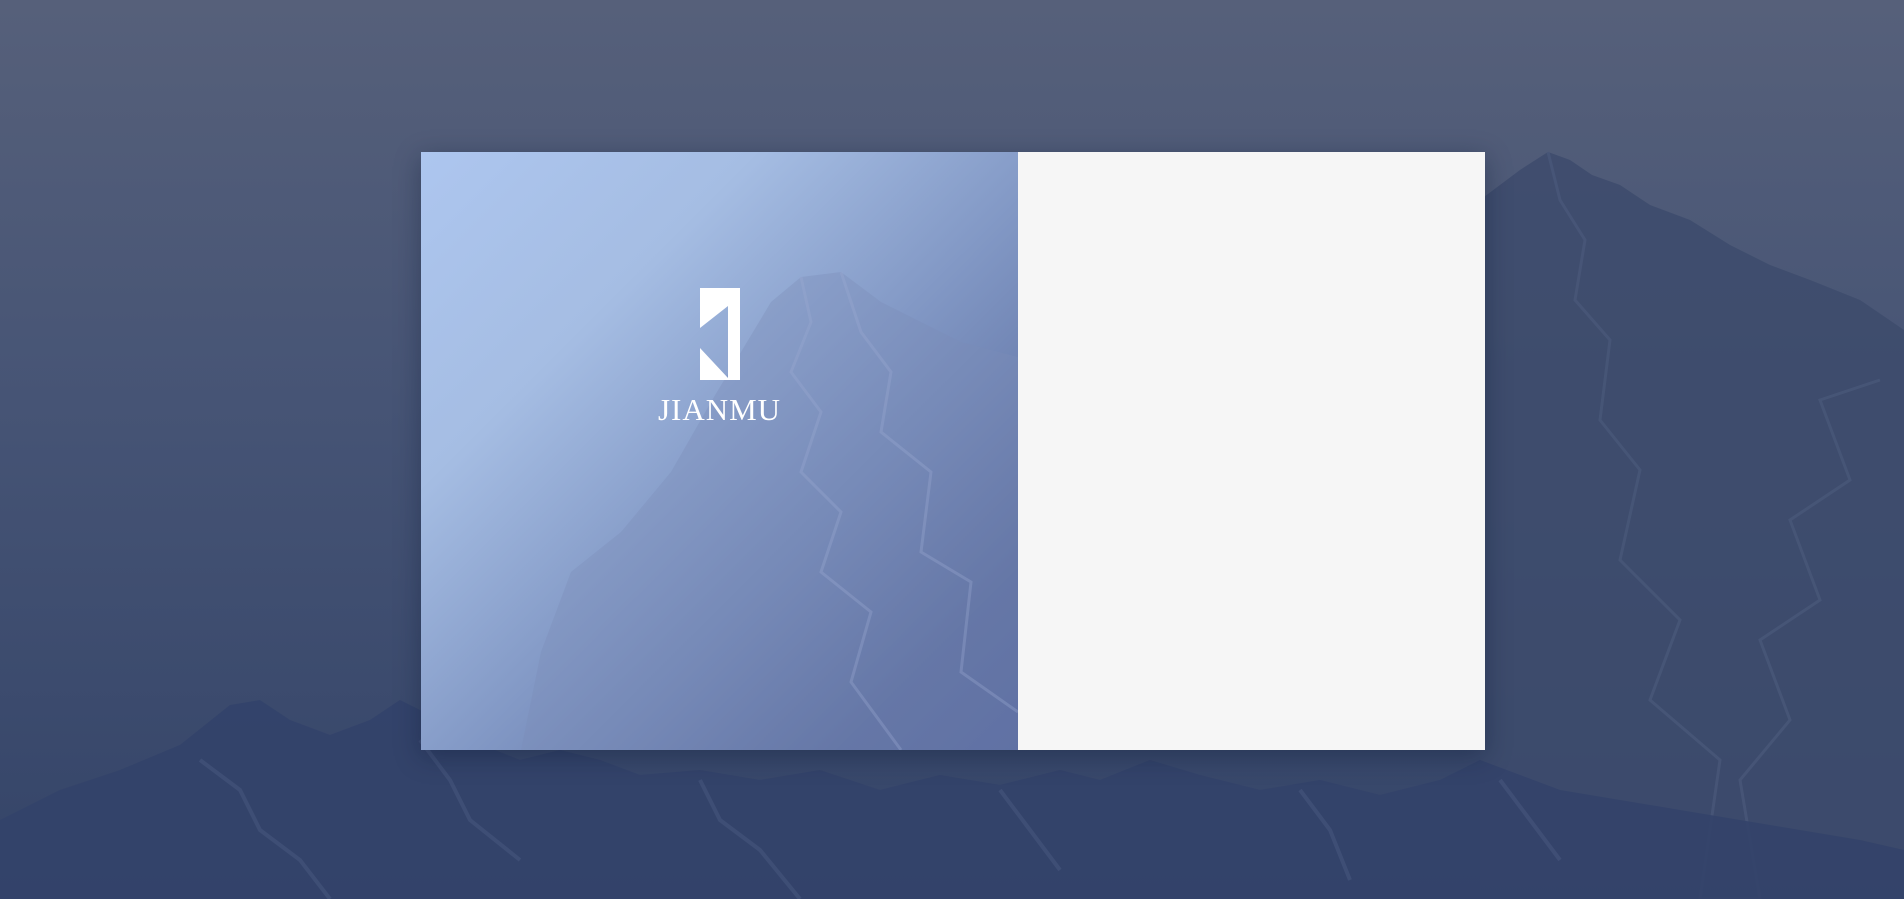 Image resolution: width=1904 pixels, height=899 pixels. I want to click on panel-mountain-image, so click(769, 510).